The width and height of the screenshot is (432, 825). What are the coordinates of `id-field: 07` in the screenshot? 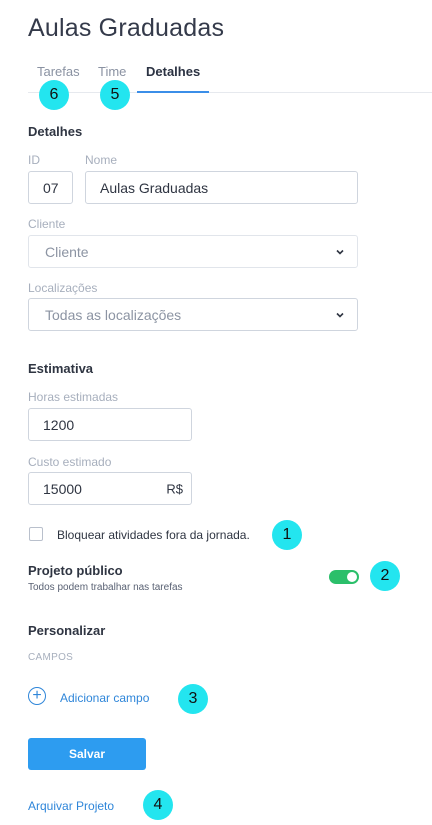 It's located at (50, 187).